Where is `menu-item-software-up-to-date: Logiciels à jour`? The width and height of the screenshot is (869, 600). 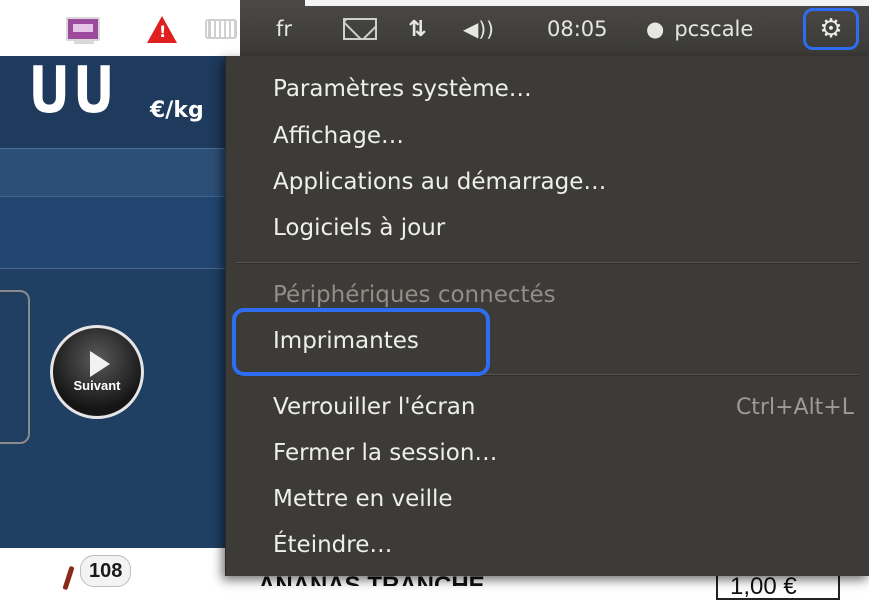
menu-item-software-up-to-date: Logiciels à jour is located at coordinates (359, 228).